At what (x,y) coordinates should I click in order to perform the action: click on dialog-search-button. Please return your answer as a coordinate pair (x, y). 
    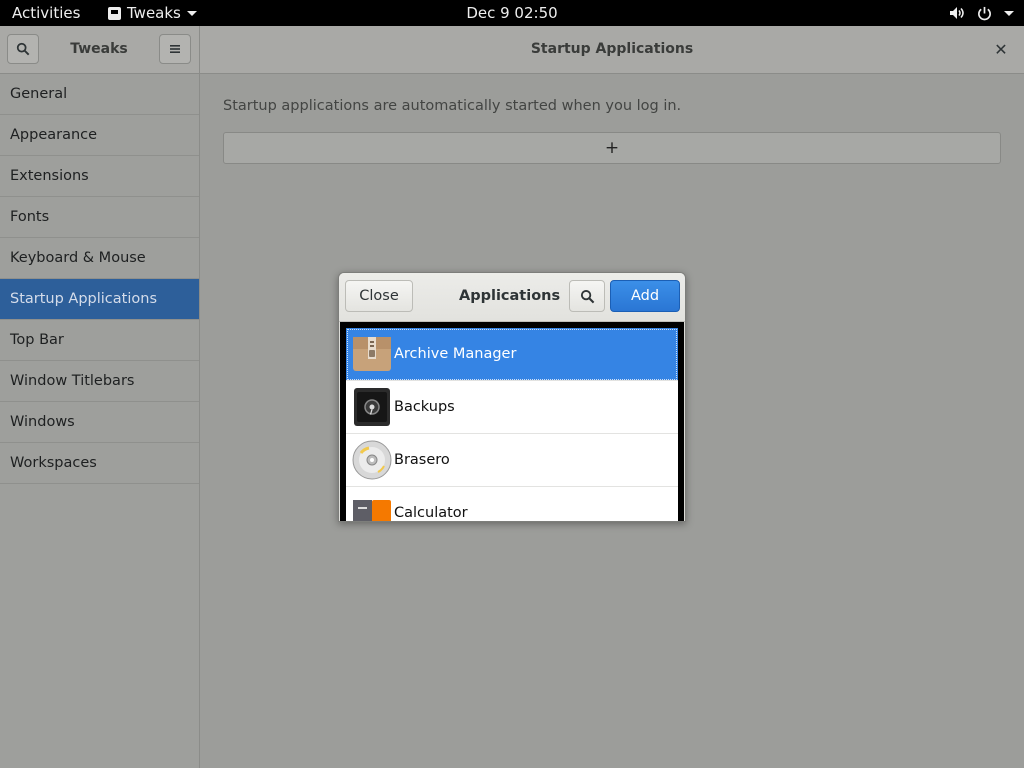
    Looking at the image, I should click on (587, 296).